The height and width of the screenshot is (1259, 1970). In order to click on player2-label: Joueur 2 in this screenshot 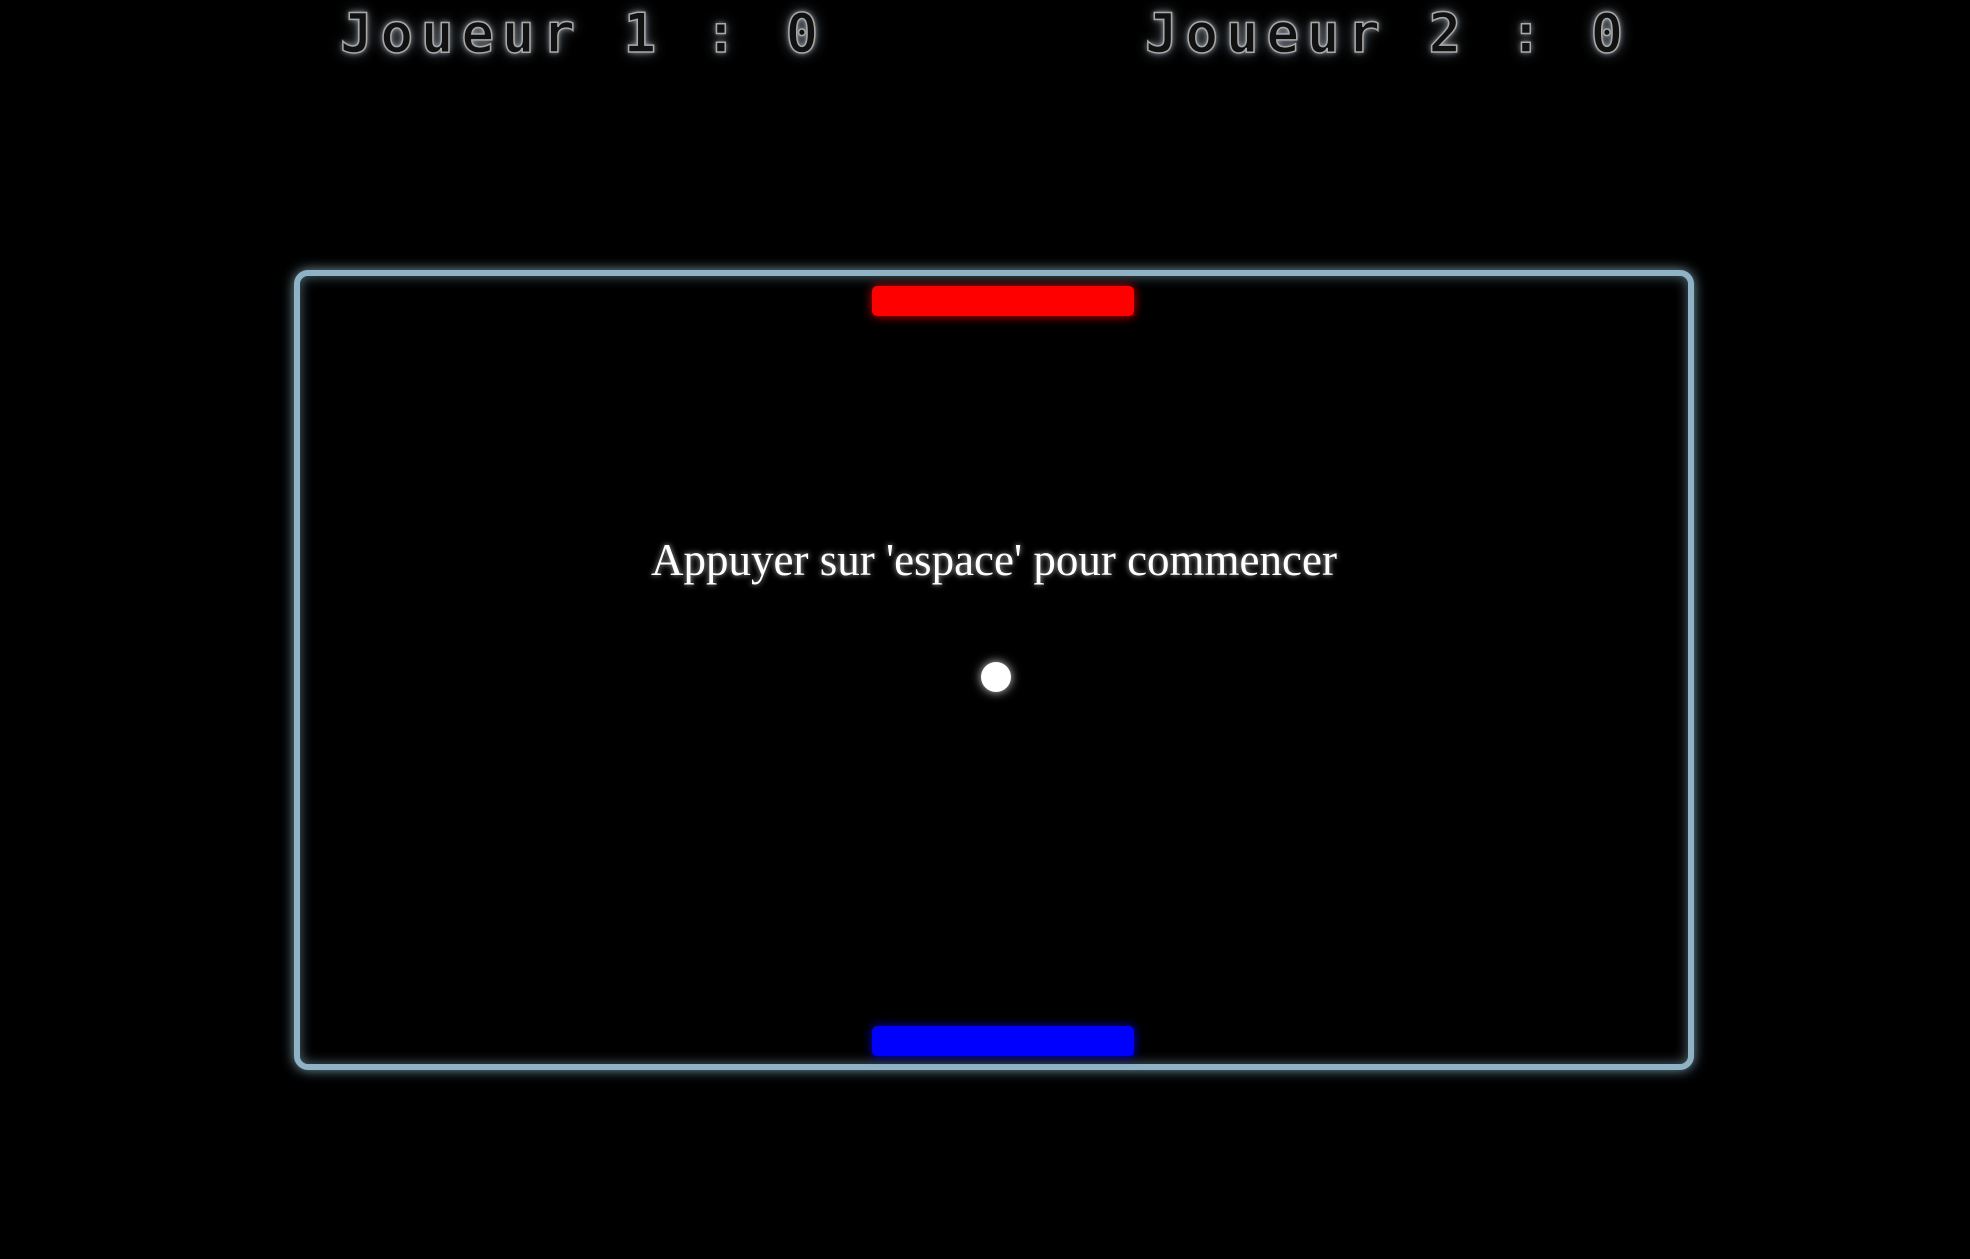, I will do `click(1307, 33)`.